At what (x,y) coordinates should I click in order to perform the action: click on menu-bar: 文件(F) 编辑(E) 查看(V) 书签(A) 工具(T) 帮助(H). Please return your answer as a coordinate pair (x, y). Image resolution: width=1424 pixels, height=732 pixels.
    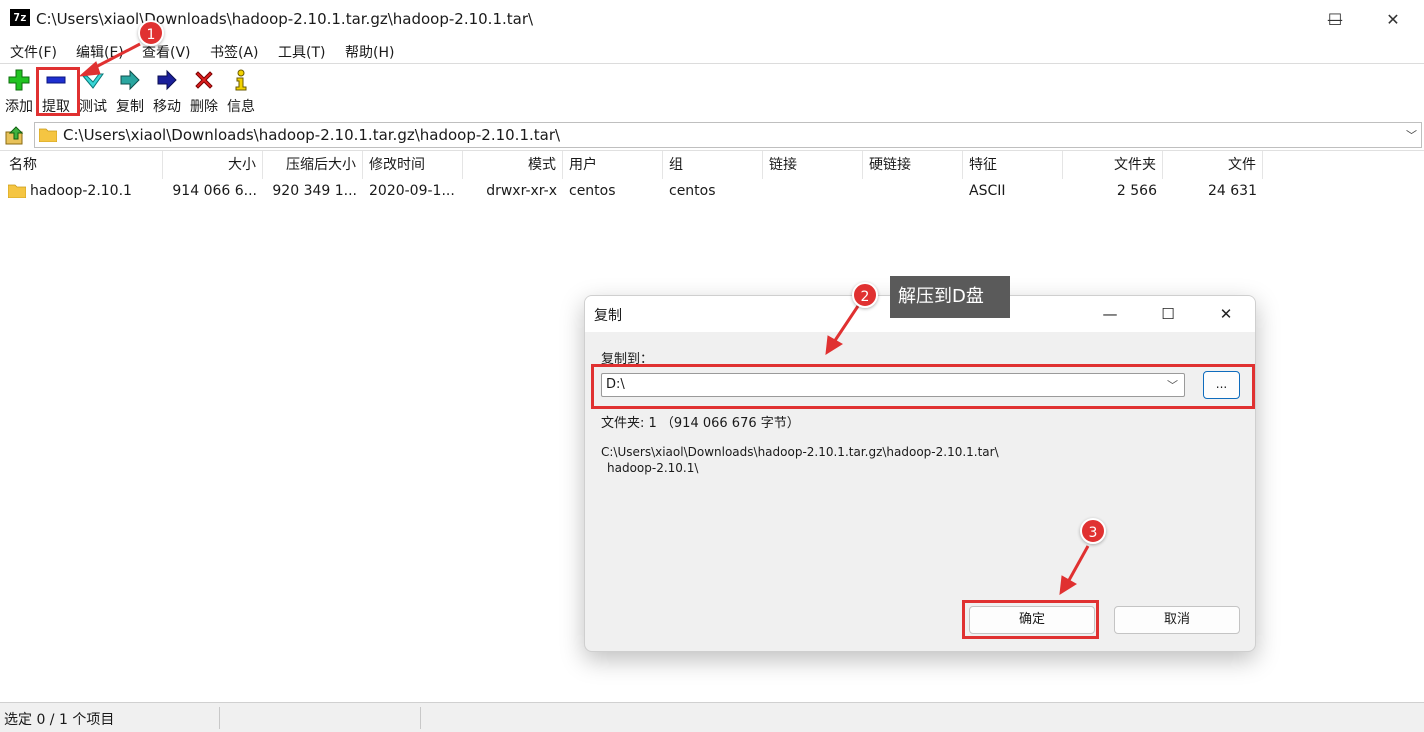
    Looking at the image, I should click on (712, 51).